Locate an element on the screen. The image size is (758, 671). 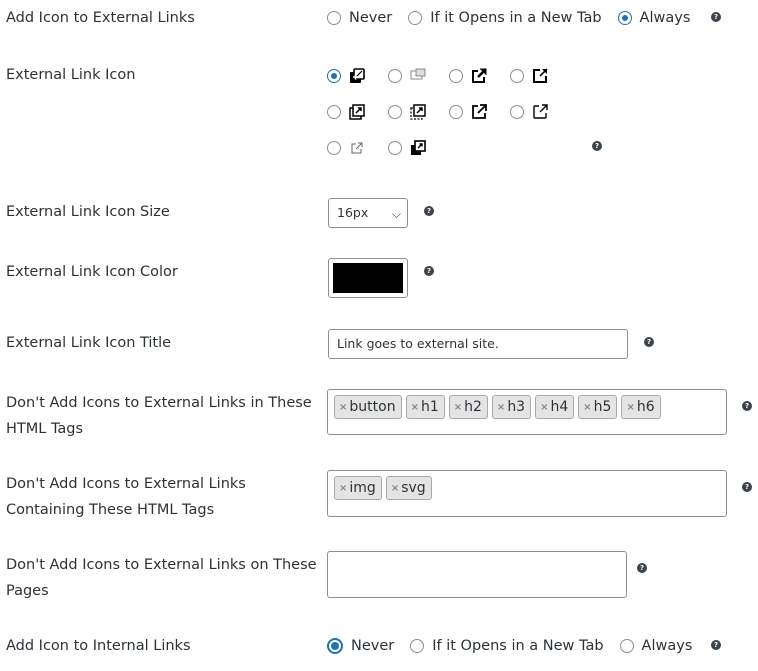
icon-color-label: External Link Icon Color is located at coordinates (92, 272).